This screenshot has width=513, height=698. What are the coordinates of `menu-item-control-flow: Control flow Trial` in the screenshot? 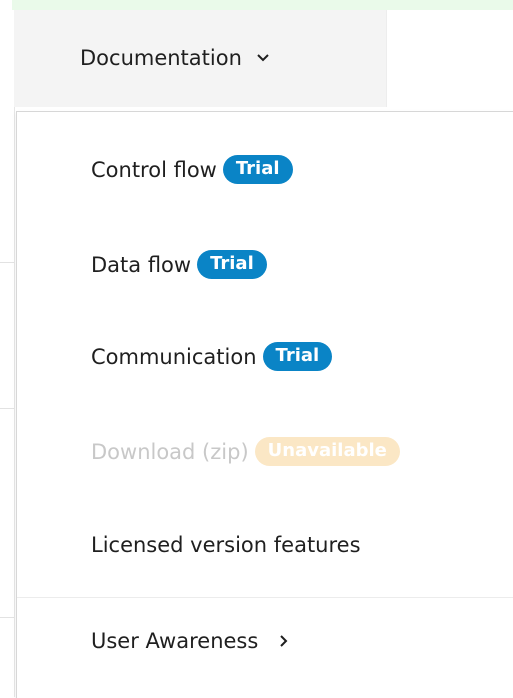 It's located at (192, 169).